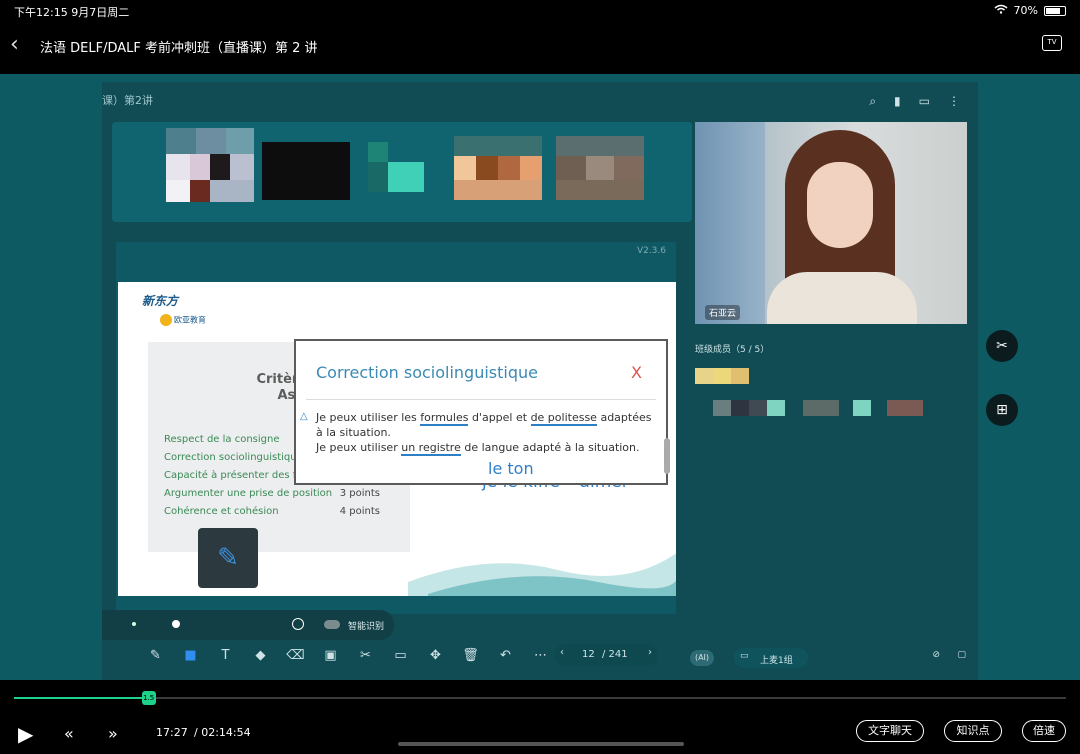  Describe the element at coordinates (81, 698) in the screenshot. I see `progress-played` at that location.